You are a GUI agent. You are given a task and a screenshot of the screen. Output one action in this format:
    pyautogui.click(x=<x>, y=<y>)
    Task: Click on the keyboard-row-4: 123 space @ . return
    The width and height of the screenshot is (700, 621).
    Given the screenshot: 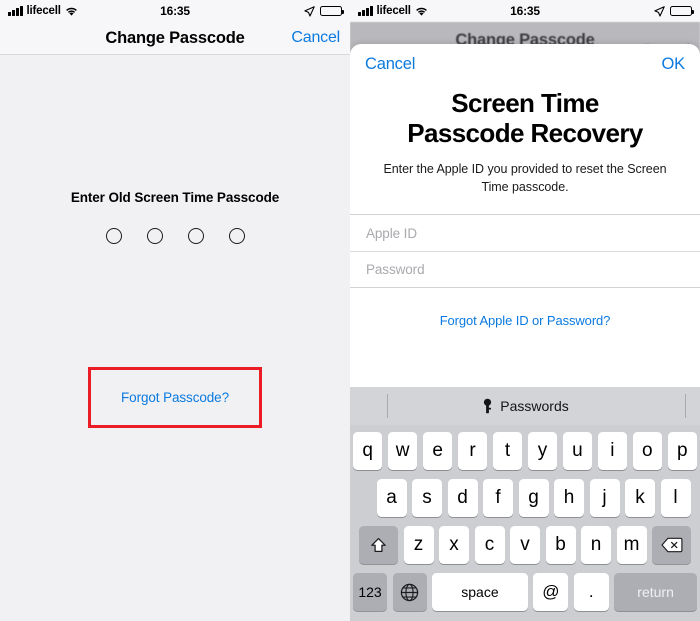 What is the action you would take?
    pyautogui.click(x=525, y=592)
    